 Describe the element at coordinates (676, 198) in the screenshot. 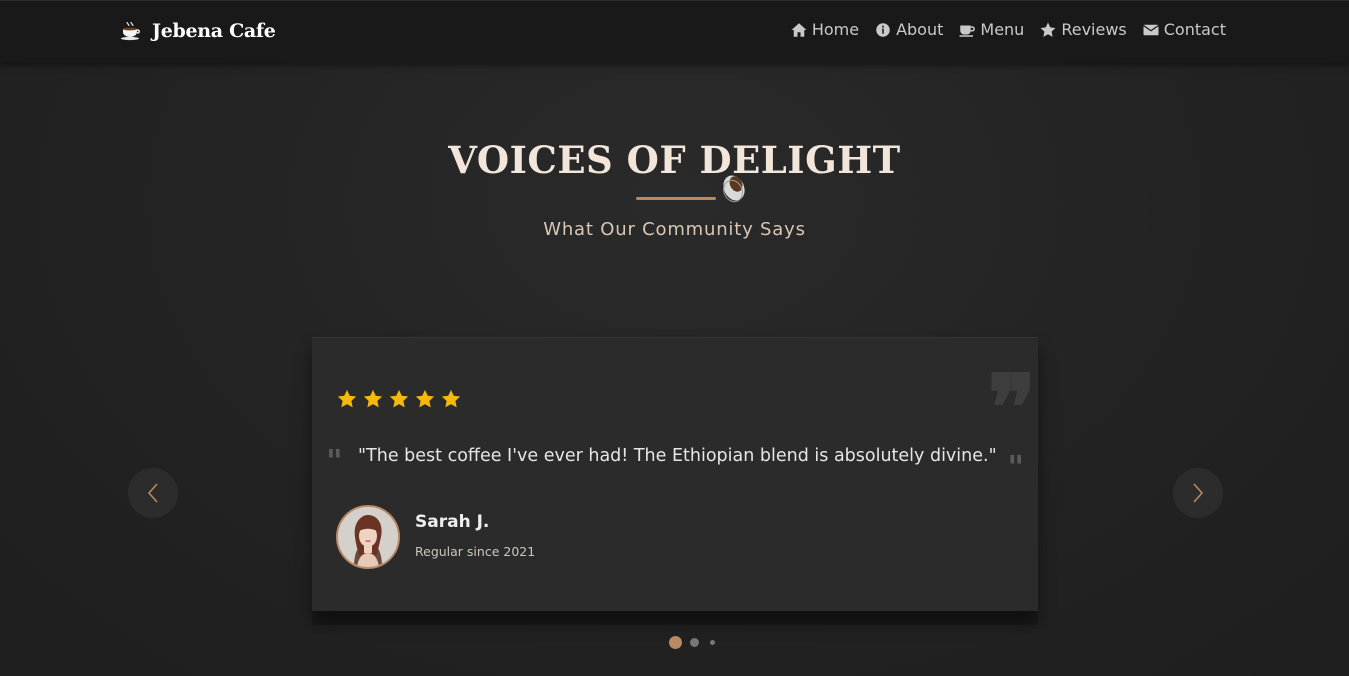

I see `title-divider` at that location.